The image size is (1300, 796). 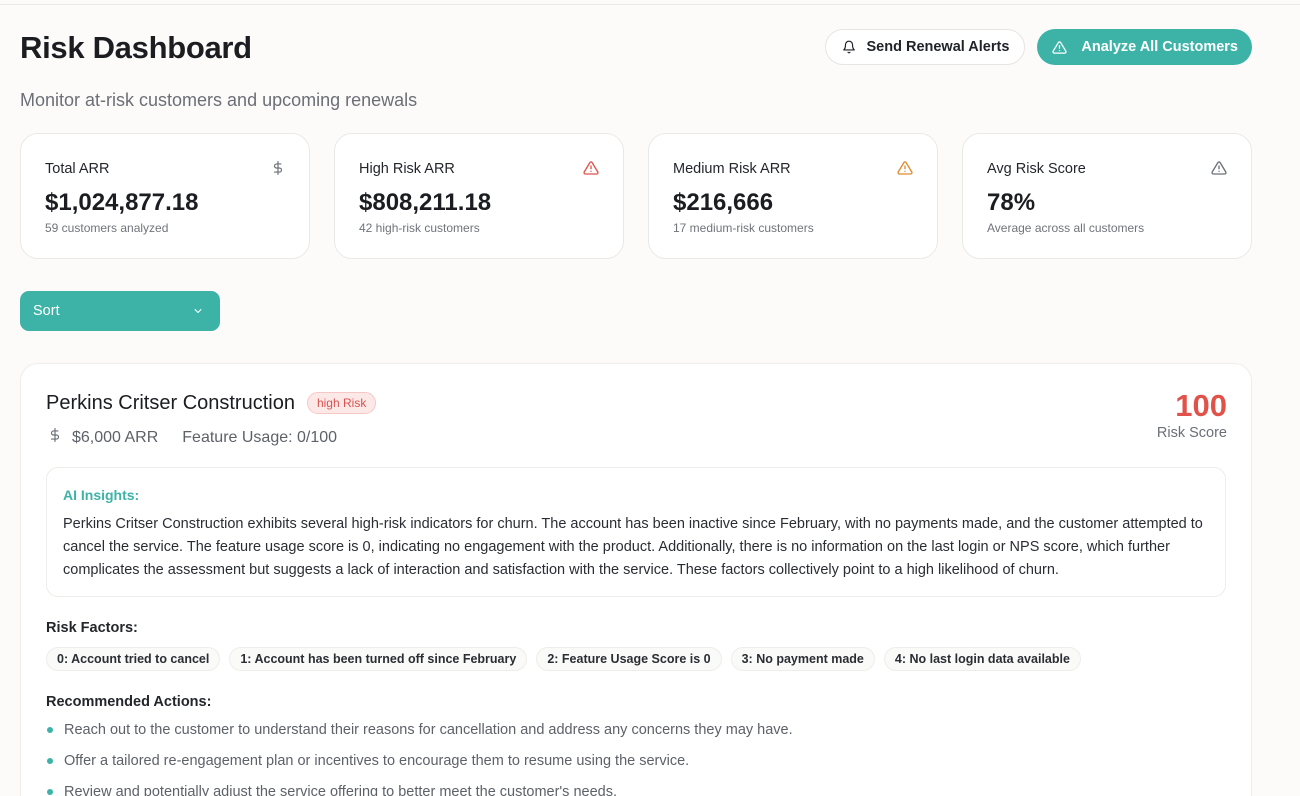 What do you see at coordinates (1066, 228) in the screenshot?
I see `stat-subtext: Average across all customers` at bounding box center [1066, 228].